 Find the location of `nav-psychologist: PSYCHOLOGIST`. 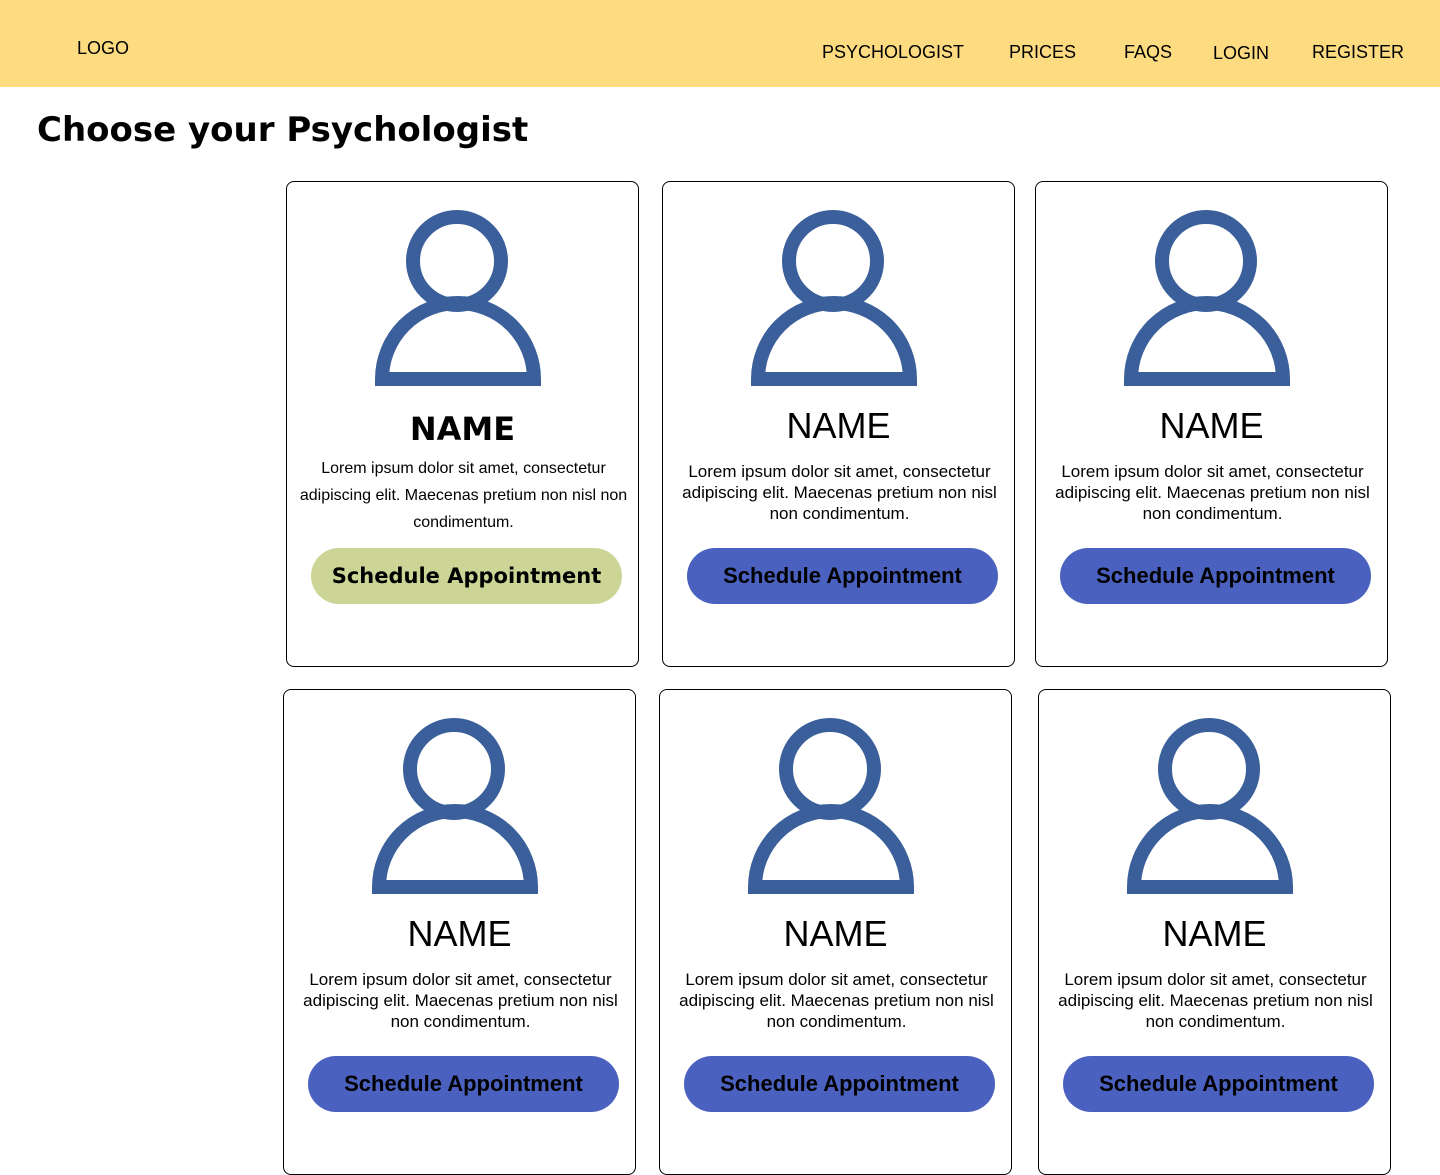

nav-psychologist: PSYCHOLOGIST is located at coordinates (893, 52).